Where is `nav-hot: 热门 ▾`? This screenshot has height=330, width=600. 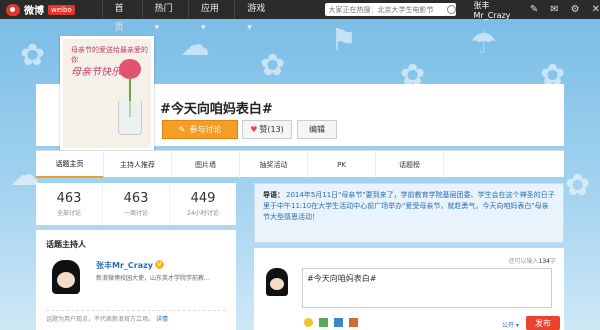 nav-hot: 热门 ▾ is located at coordinates (164, 16).